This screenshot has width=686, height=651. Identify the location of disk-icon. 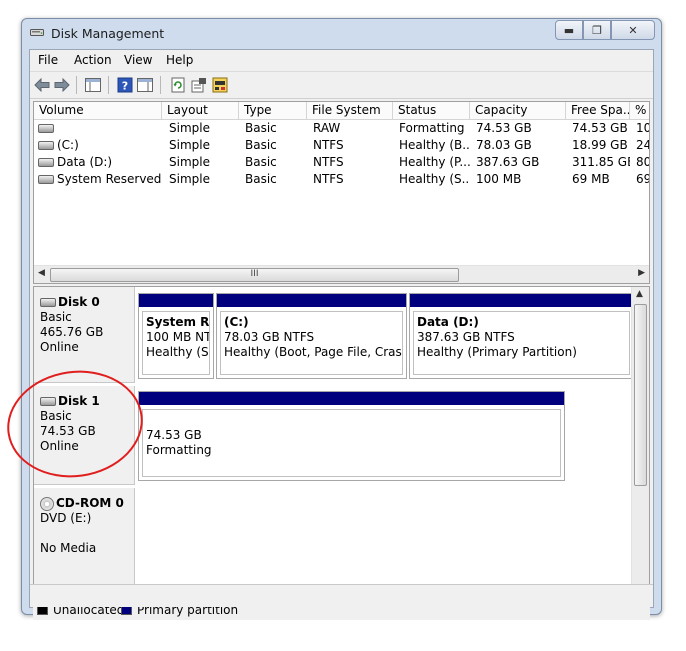
(48, 302).